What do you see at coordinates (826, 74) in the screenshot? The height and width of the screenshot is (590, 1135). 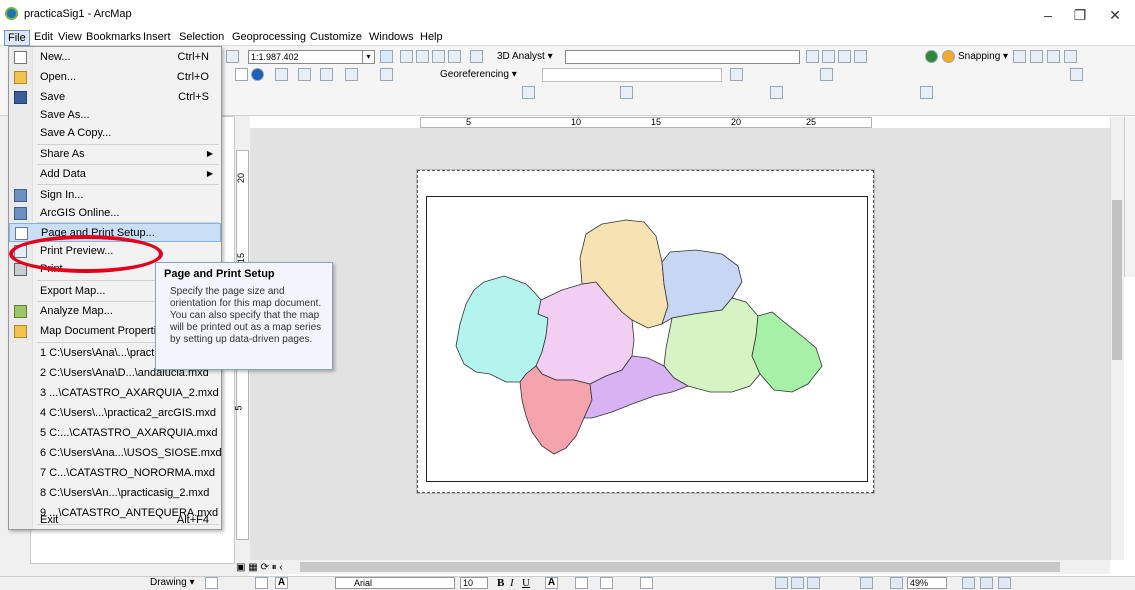 I see `view-link-table-icon` at bounding box center [826, 74].